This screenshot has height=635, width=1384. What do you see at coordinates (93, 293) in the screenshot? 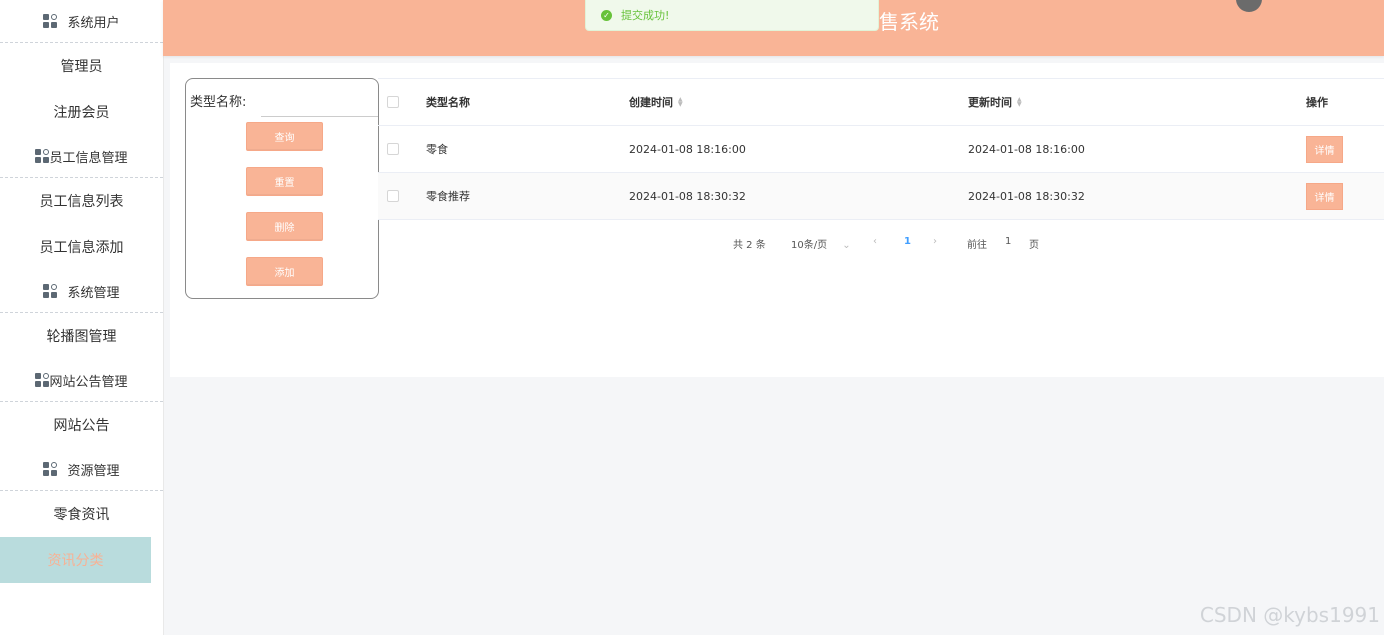
I see `sidebar-group-label: 系统管理` at bounding box center [93, 293].